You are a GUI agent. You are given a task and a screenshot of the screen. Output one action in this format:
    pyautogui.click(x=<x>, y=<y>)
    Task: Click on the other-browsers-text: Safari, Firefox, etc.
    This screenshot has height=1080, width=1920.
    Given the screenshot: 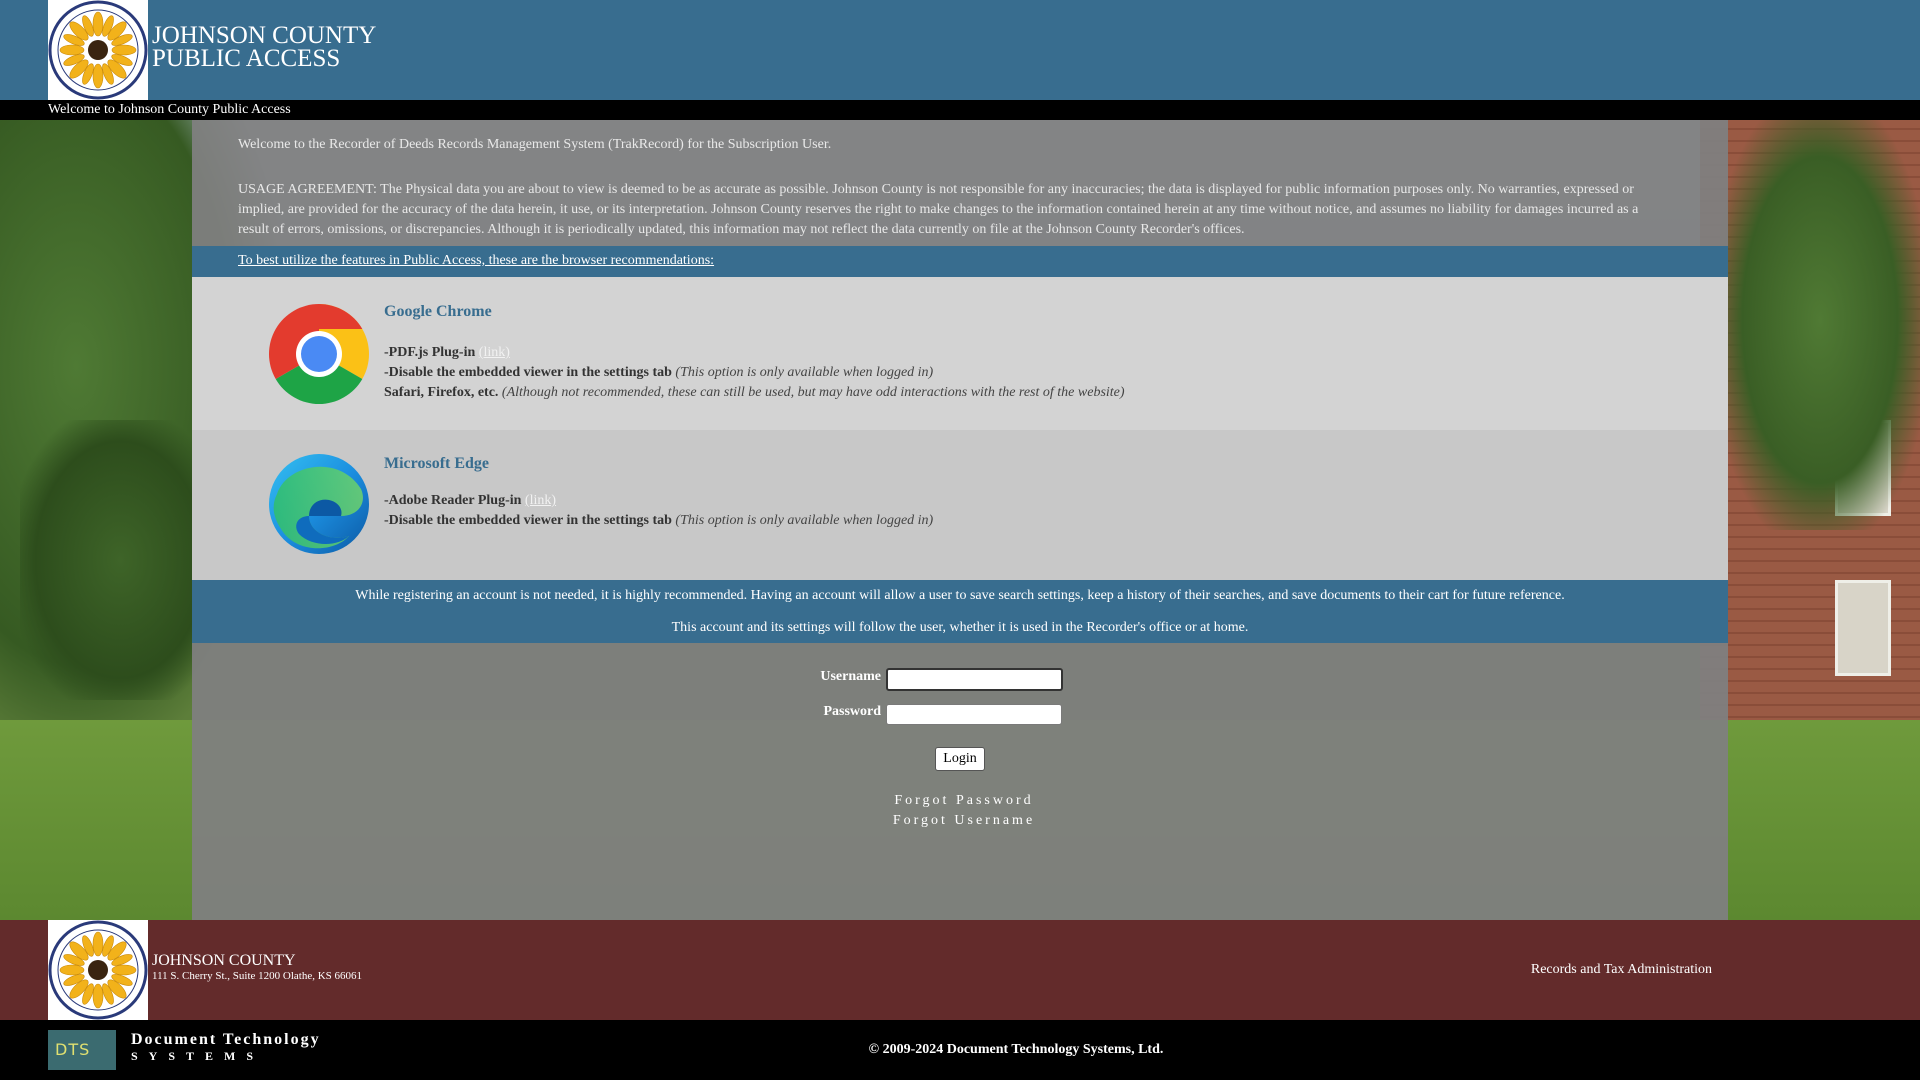 What is the action you would take?
    pyautogui.click(x=441, y=392)
    